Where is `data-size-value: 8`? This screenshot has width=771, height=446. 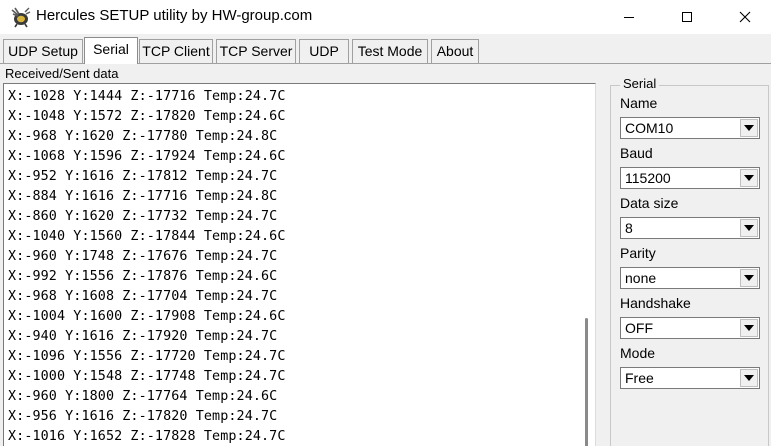 data-size-value: 8 is located at coordinates (629, 228).